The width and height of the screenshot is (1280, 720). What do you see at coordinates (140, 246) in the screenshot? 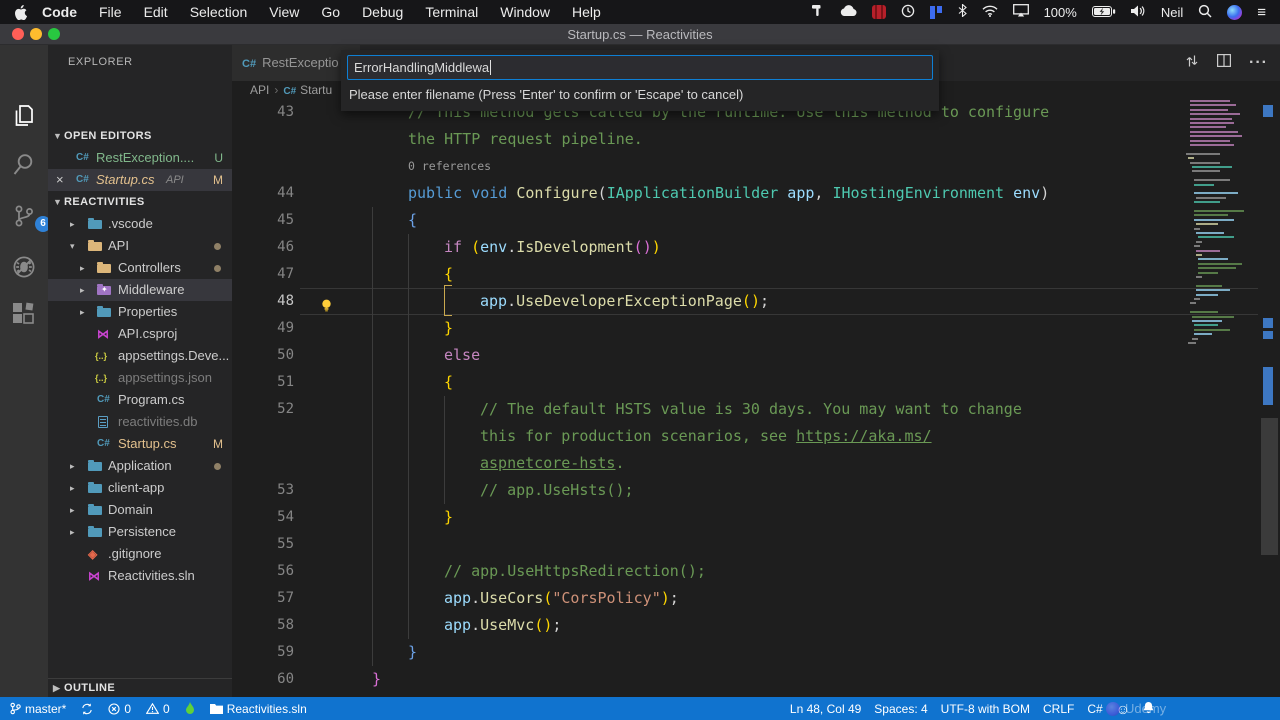
I see `tree-item-api: ▾ API` at bounding box center [140, 246].